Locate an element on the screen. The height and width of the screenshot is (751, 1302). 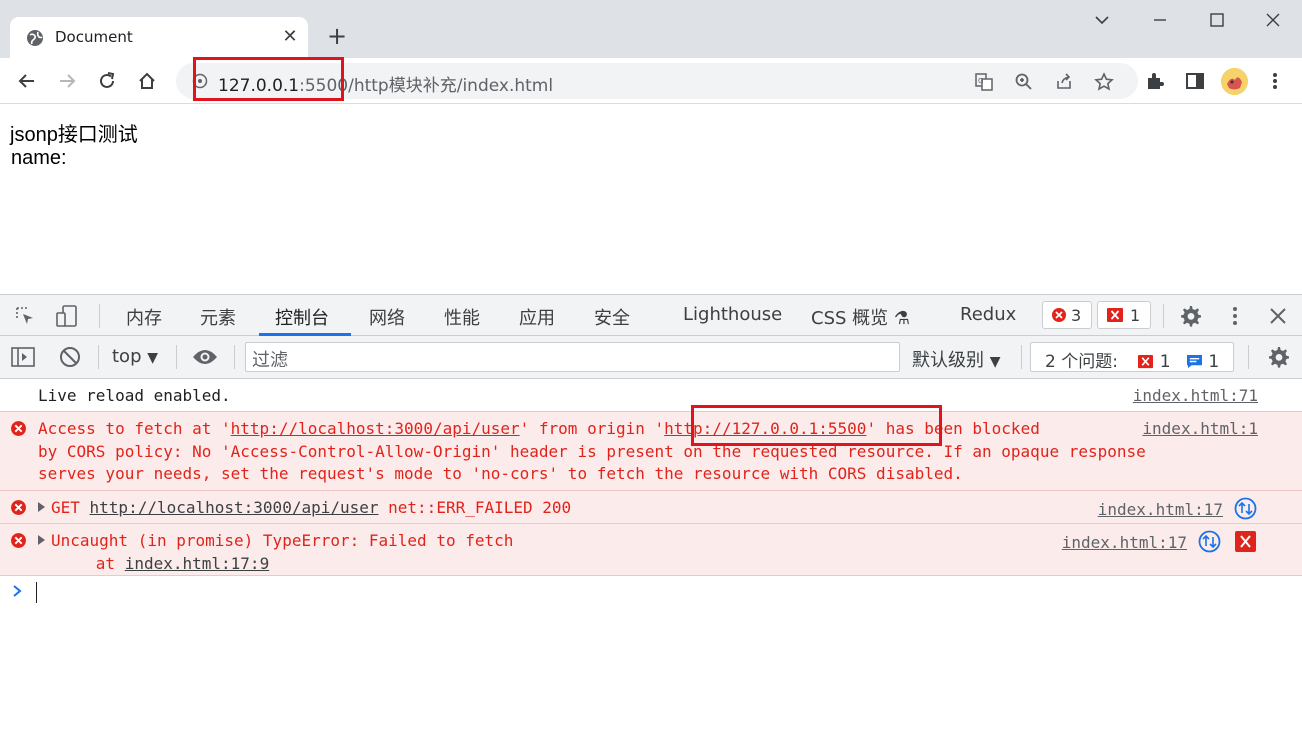
log-level-value: 默认级别 is located at coordinates (948, 360).